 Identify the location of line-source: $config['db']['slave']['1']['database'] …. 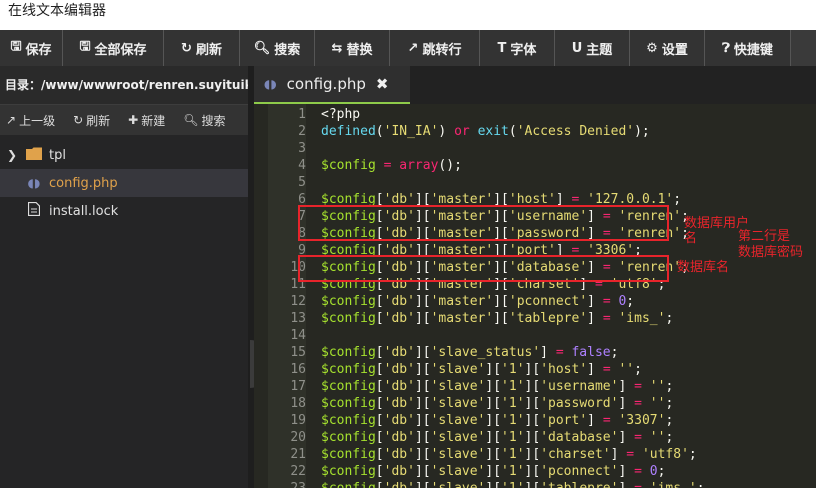
(497, 437).